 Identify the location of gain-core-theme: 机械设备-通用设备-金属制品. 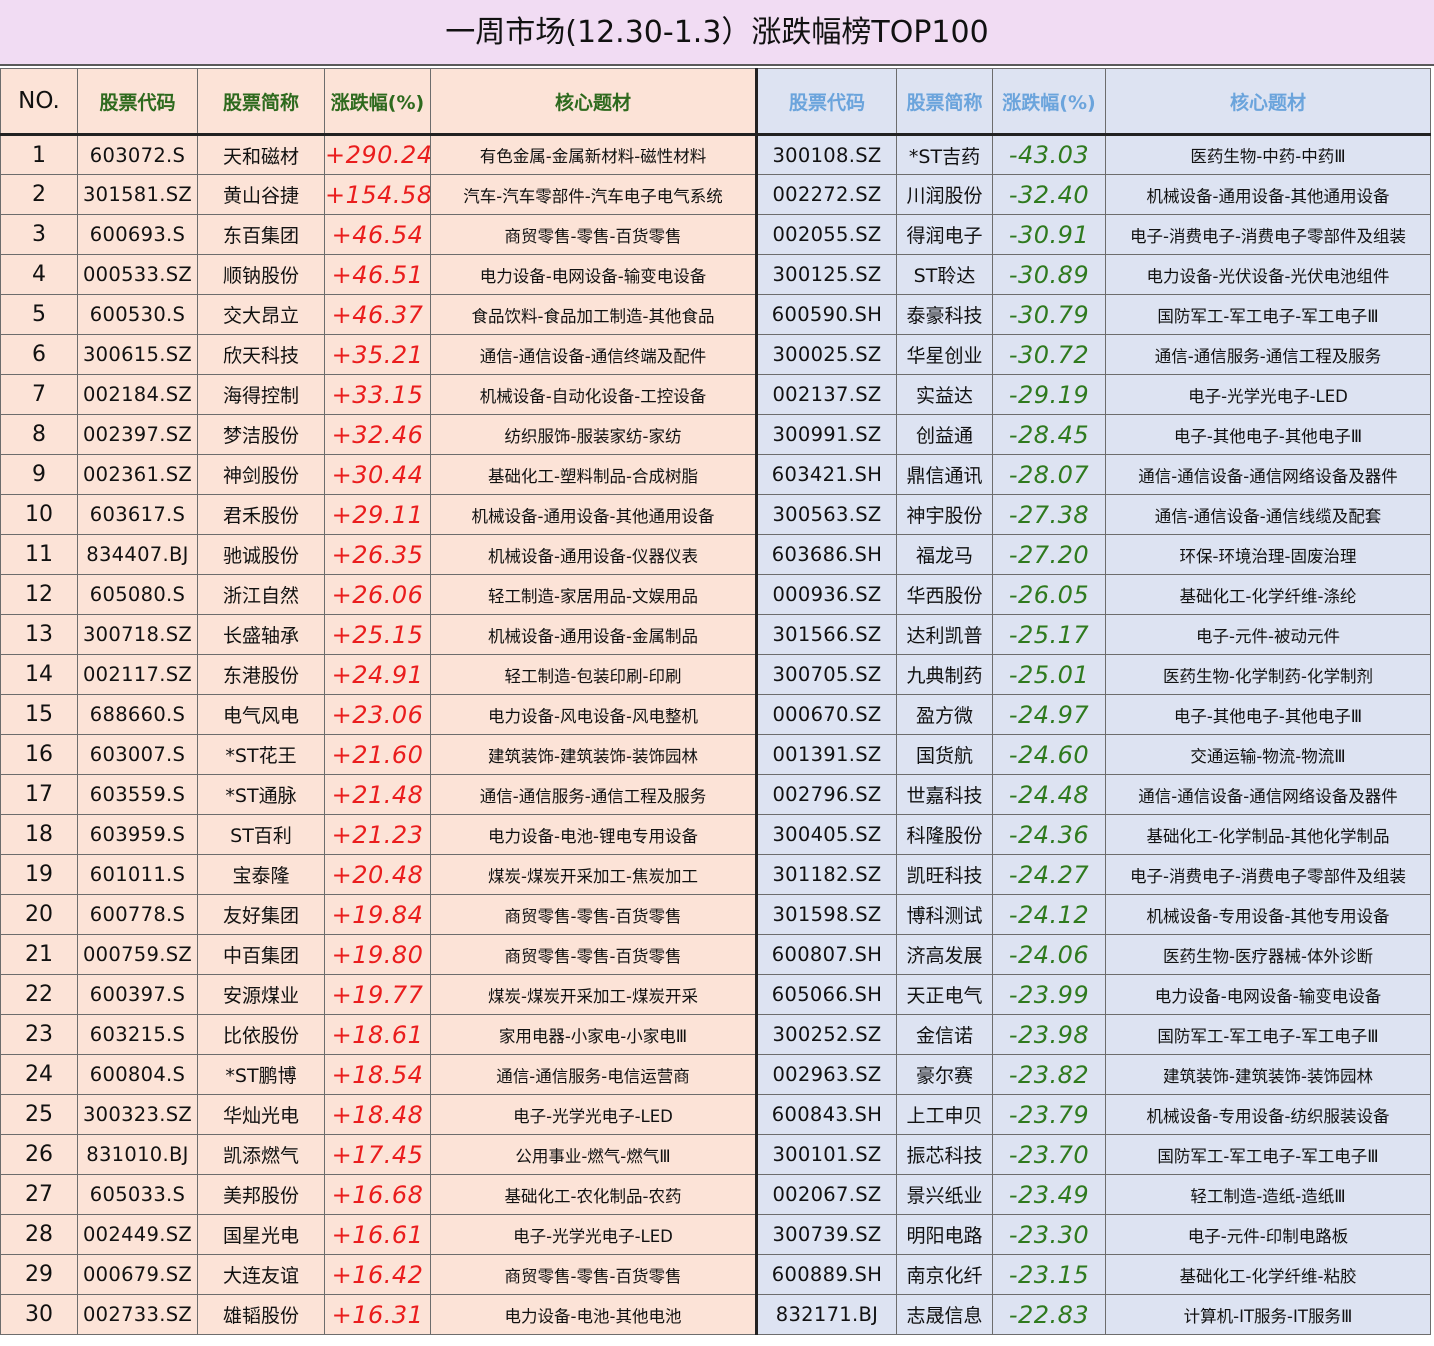
(594, 634).